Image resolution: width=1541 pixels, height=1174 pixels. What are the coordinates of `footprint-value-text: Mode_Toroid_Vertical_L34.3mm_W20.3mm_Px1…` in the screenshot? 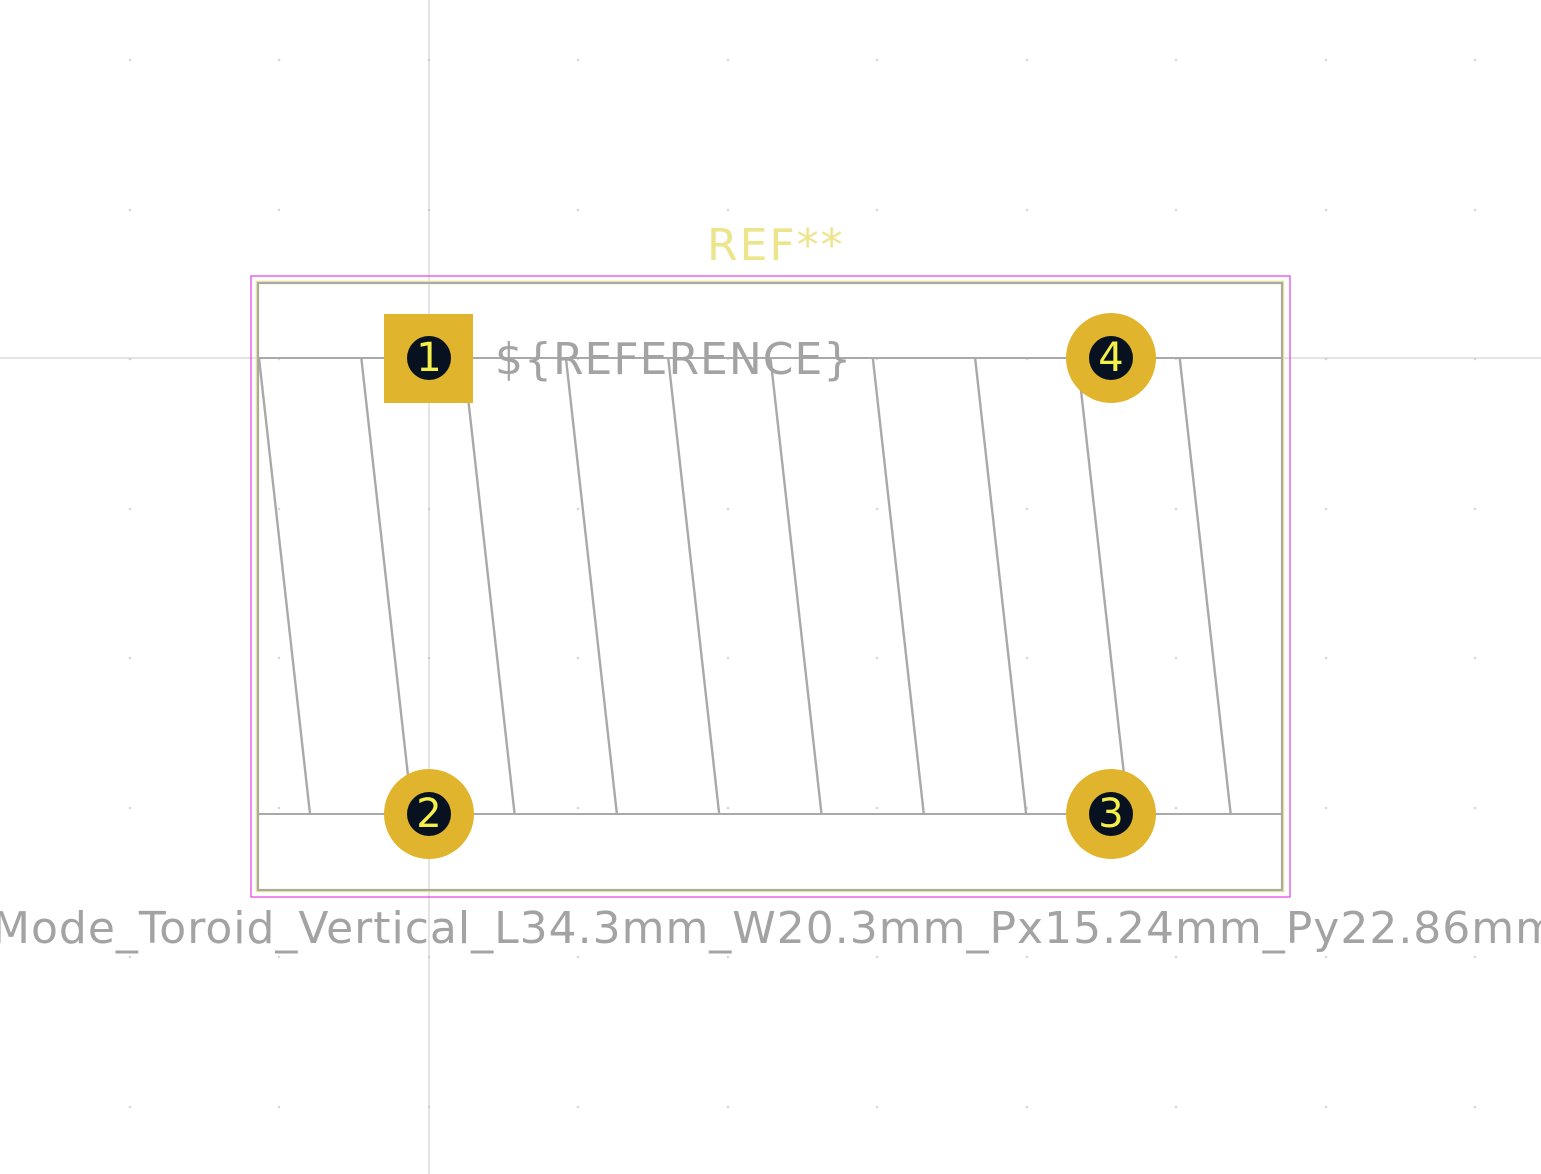 It's located at (770, 928).